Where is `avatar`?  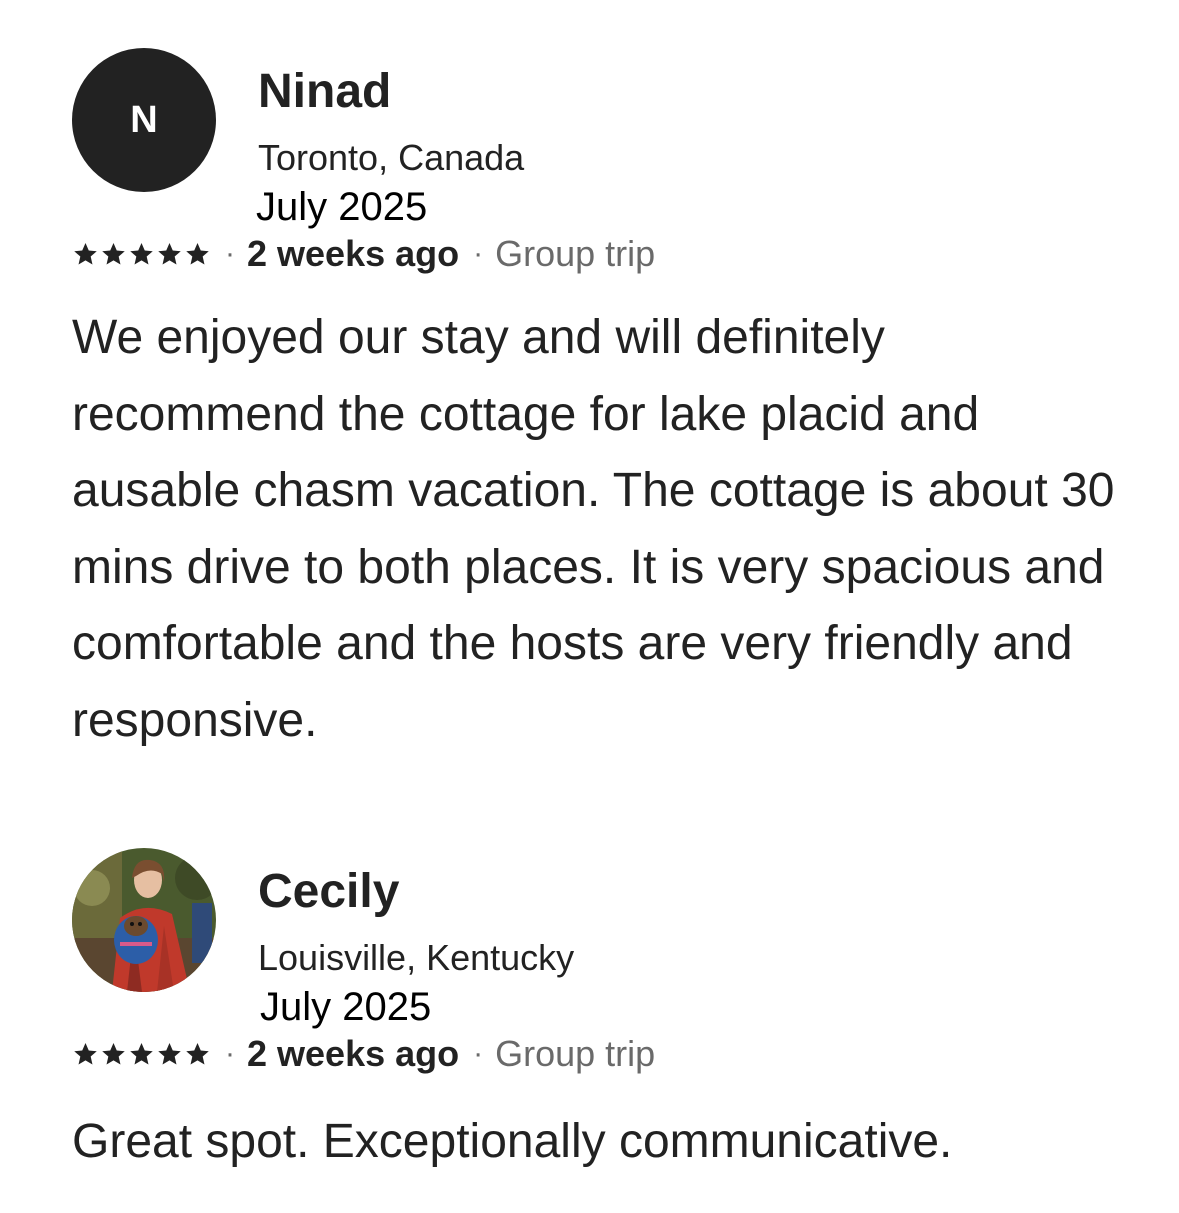
avatar is located at coordinates (144, 920).